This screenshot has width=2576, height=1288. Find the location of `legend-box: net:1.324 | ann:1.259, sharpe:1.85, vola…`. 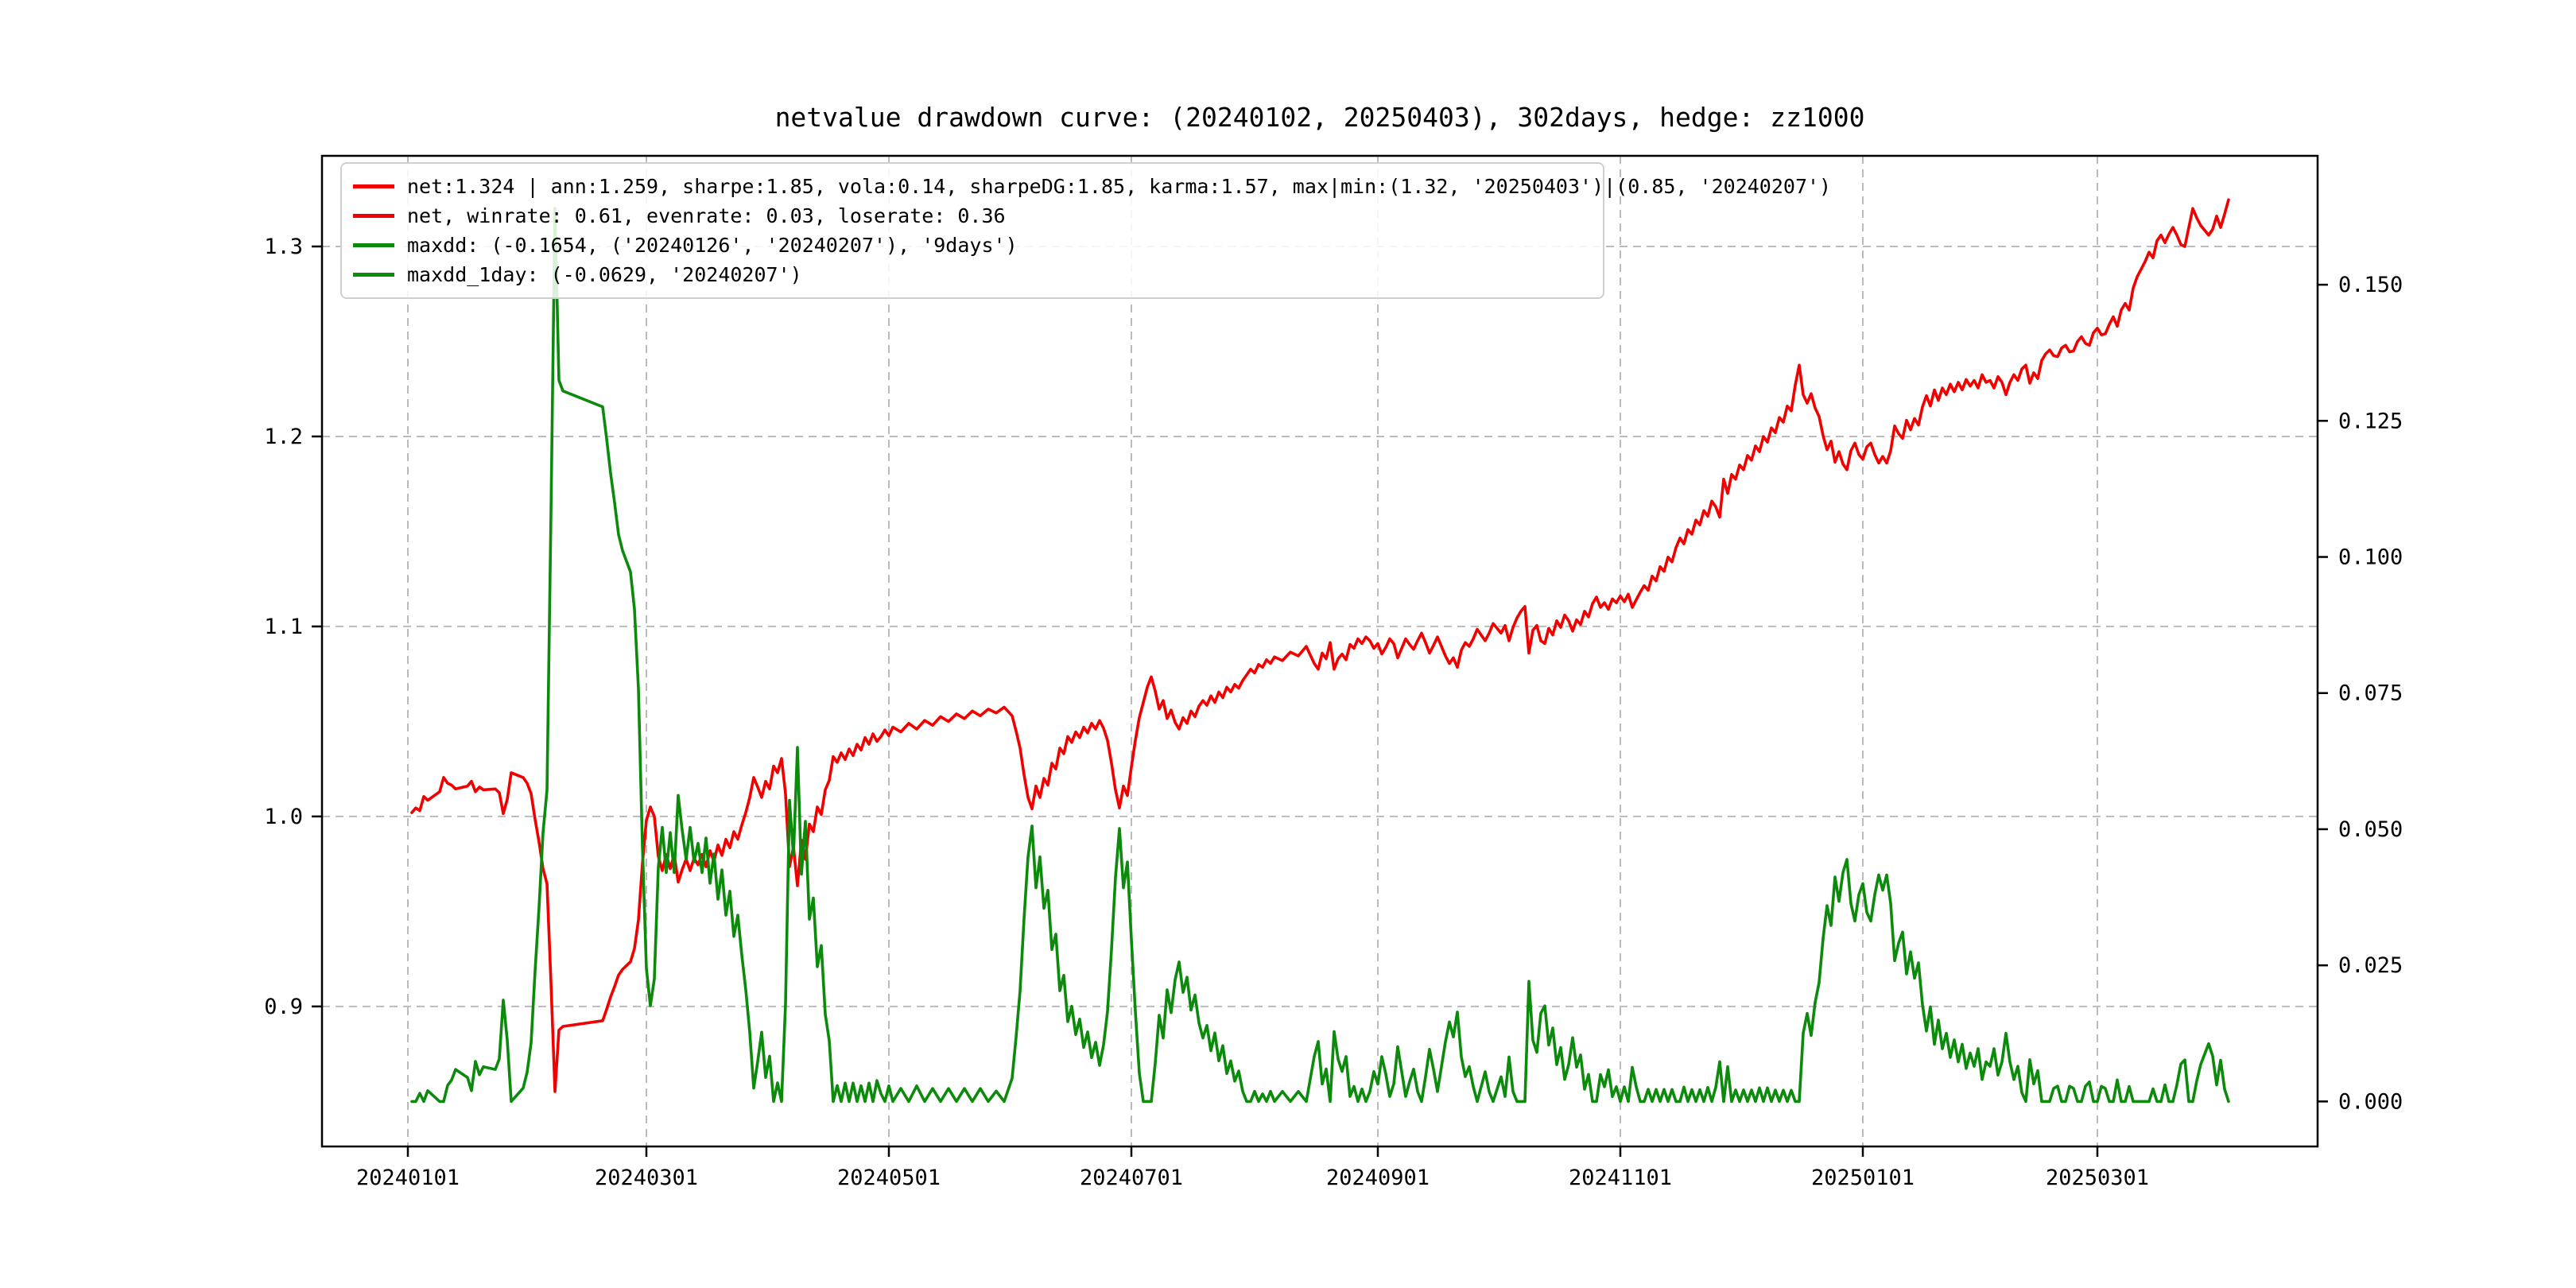

legend-box: net:1.324 | ann:1.259, sharpe:1.85, vola… is located at coordinates (1085, 230).